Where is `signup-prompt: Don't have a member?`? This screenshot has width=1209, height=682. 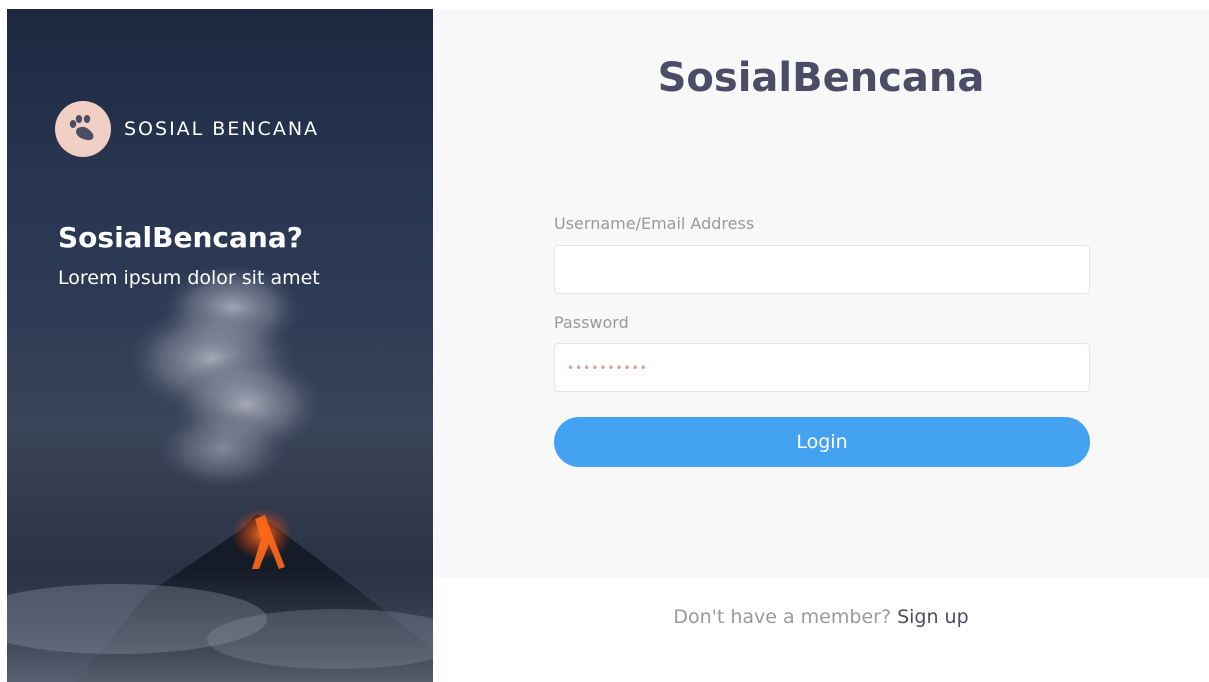
signup-prompt: Don't have a member? is located at coordinates (782, 617).